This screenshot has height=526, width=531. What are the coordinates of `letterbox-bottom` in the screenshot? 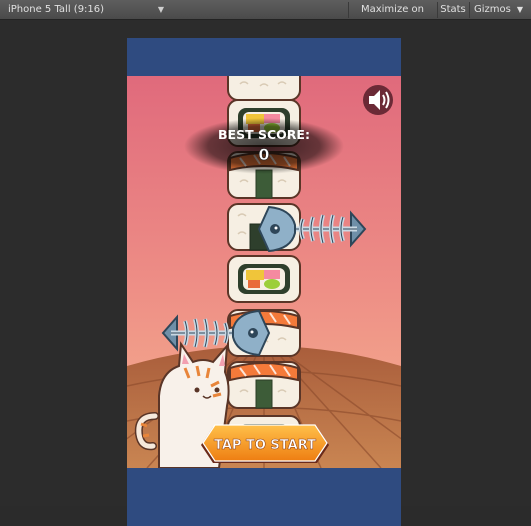 It's located at (264, 497).